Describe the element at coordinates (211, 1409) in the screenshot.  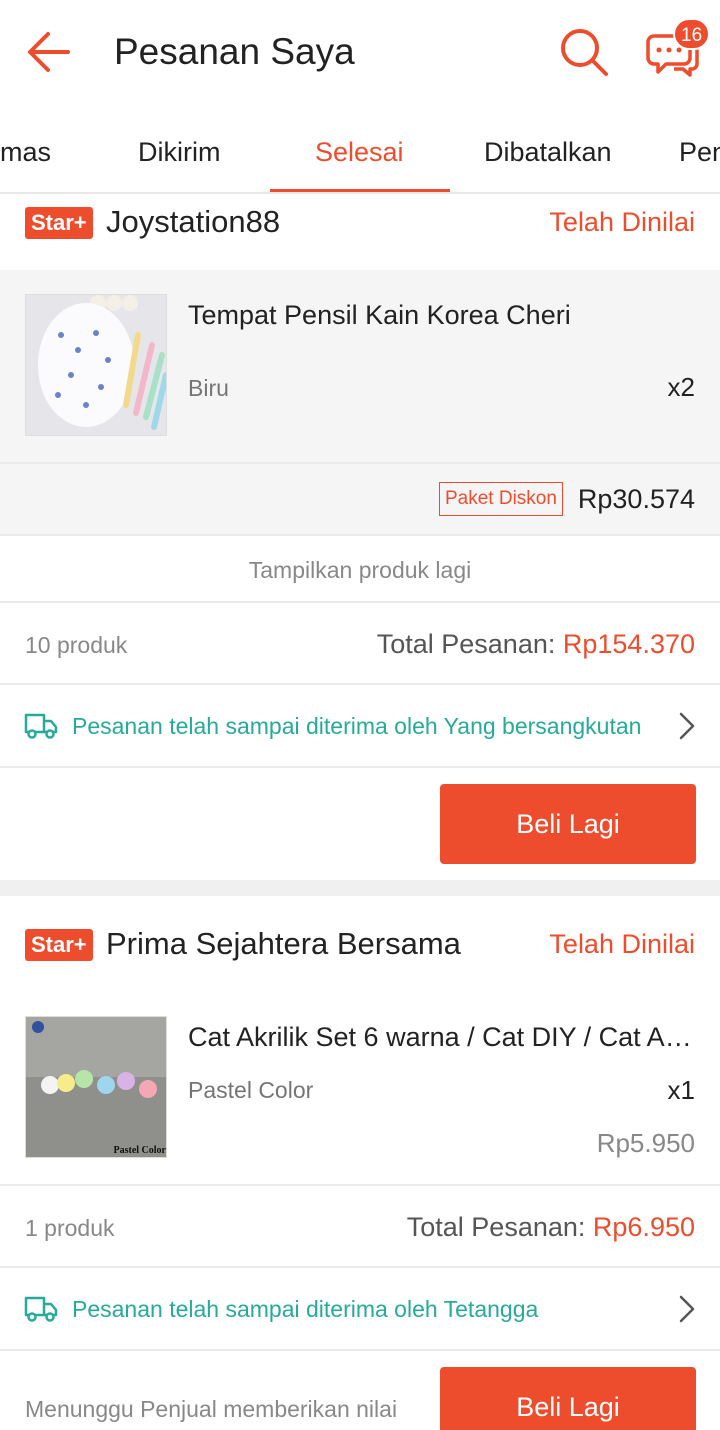
I see `waiting-review-text: Menunggu Penjual memberikan nilai` at that location.